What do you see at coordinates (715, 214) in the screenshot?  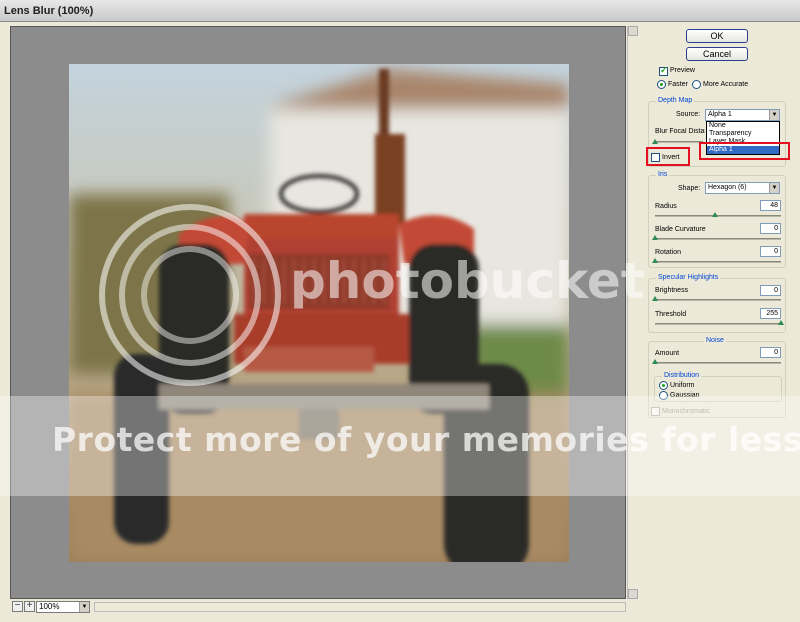 I see `radius-slider-thumb` at bounding box center [715, 214].